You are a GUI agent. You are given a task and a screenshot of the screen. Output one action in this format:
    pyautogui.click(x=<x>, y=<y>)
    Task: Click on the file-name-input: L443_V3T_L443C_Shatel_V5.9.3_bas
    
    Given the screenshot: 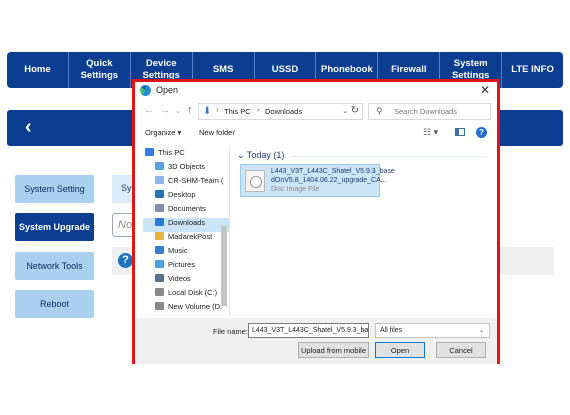 What is the action you would take?
    pyautogui.click(x=308, y=330)
    